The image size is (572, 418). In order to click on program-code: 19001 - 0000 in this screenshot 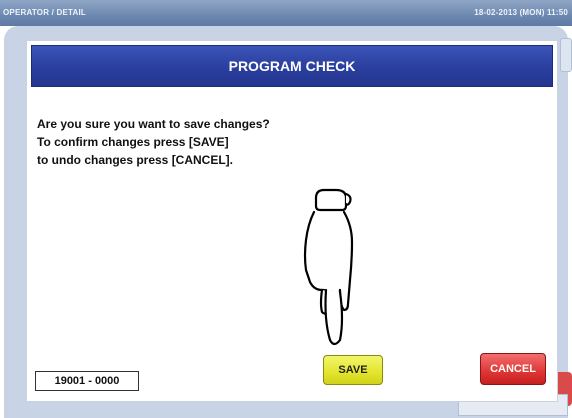, I will do `click(87, 381)`.